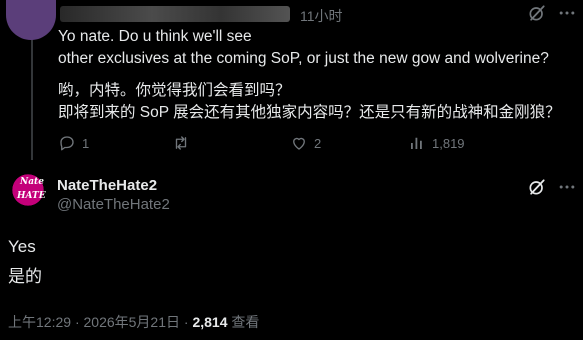  Describe the element at coordinates (299, 143) in the screenshot. I see `like-icon` at that location.